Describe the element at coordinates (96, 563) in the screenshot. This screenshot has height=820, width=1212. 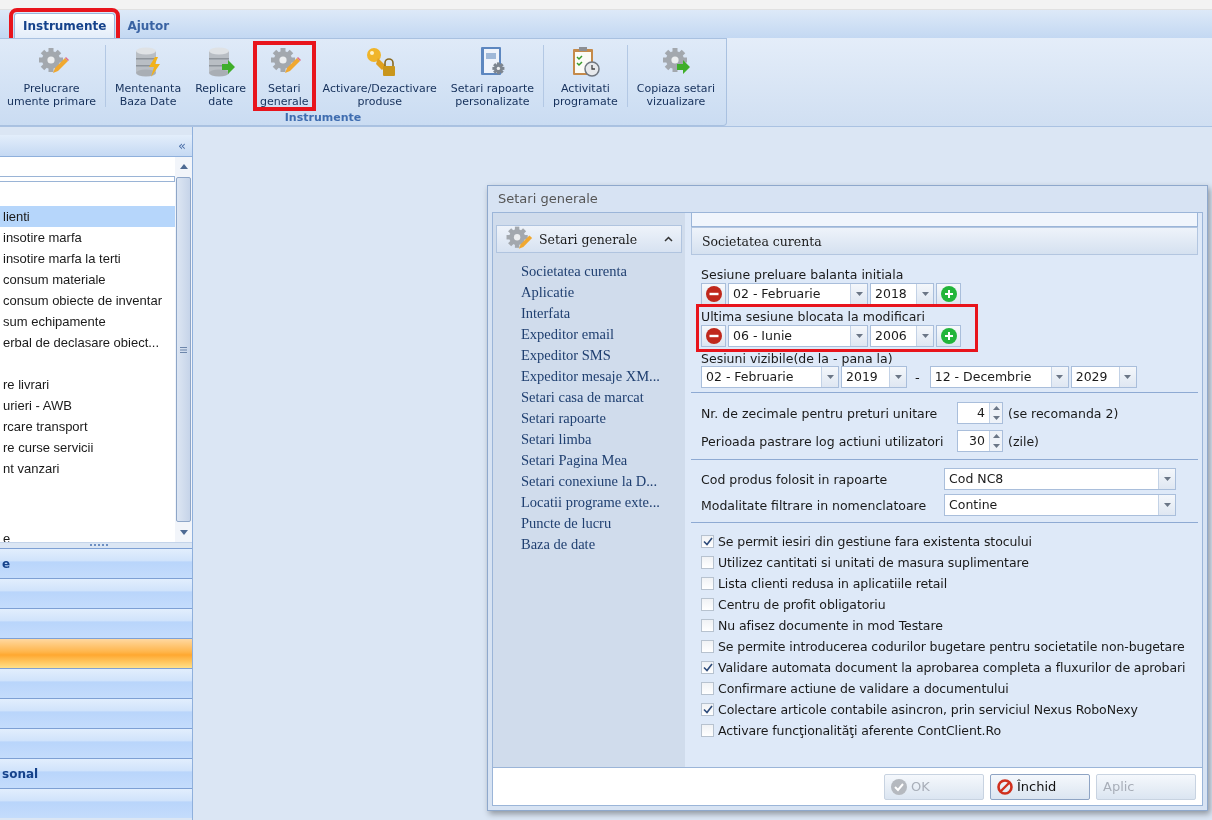
I see `navigation-bar: e` at that location.